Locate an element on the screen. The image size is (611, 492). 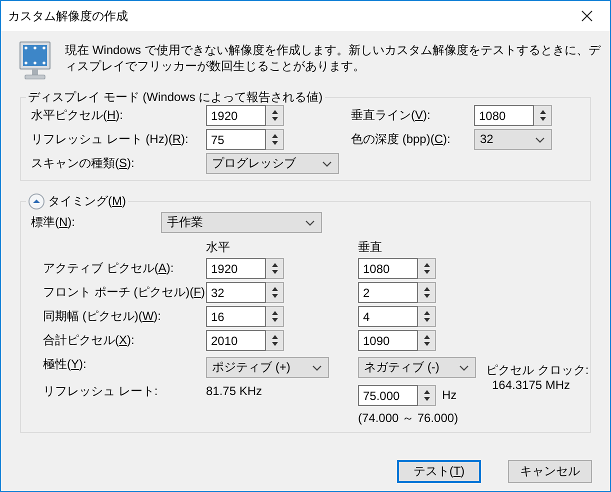
field-label: 水平ピクセル(H): is located at coordinates (77, 115).